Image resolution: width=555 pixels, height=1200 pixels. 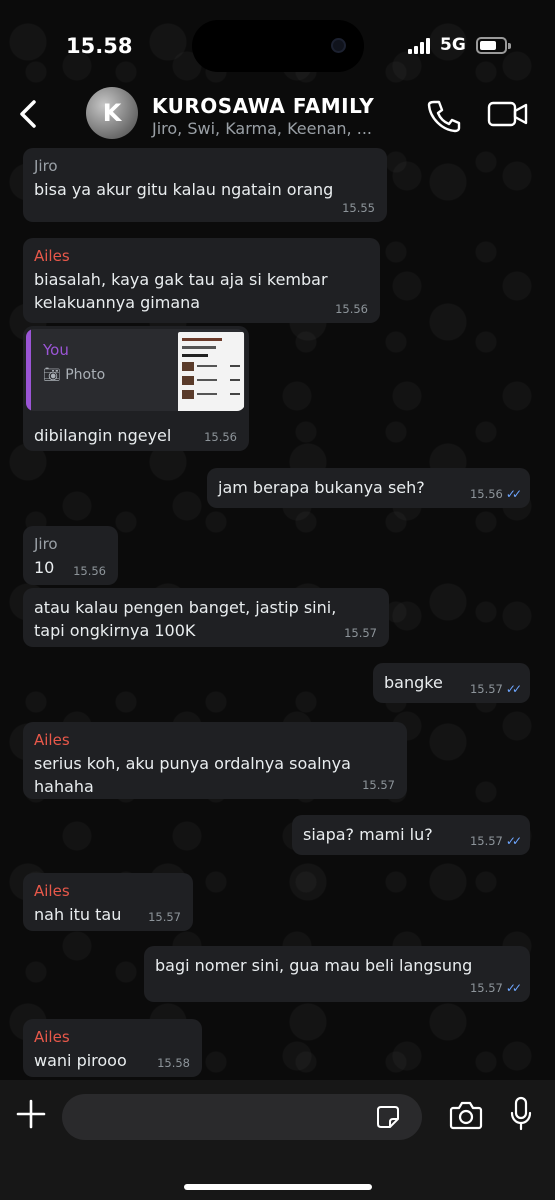 I want to click on message-time: 15.58, so click(x=173, y=1063).